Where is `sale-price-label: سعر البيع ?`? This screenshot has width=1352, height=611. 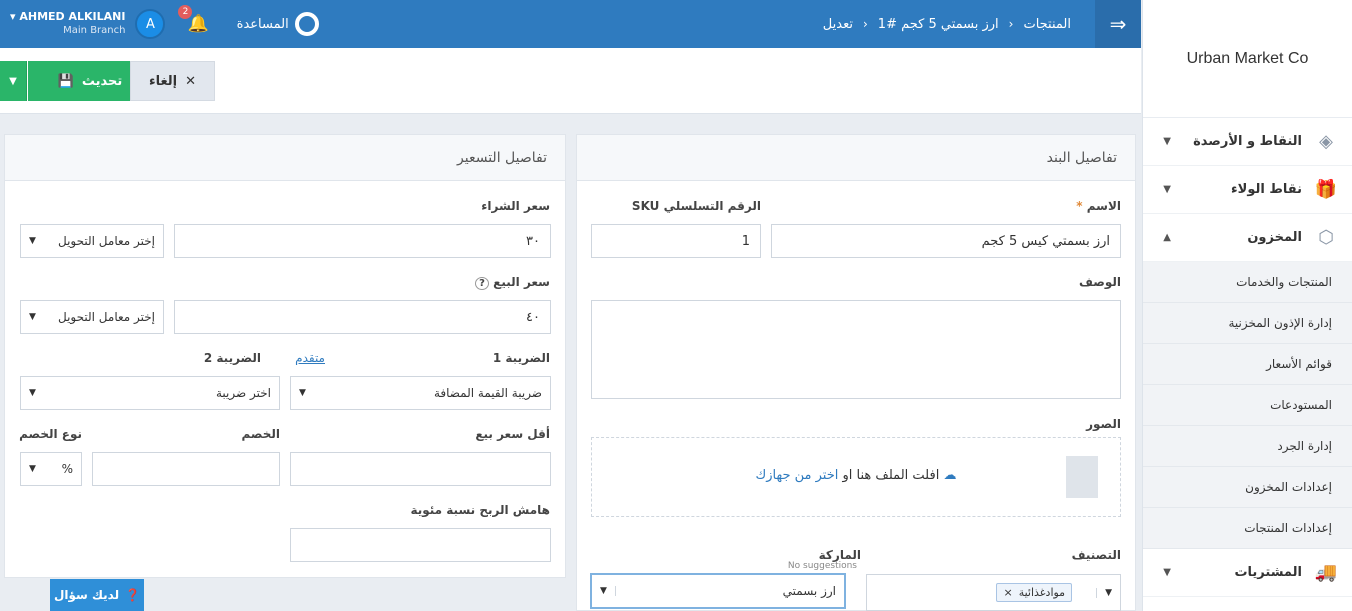 sale-price-label: سعر البيع ? is located at coordinates (512, 282).